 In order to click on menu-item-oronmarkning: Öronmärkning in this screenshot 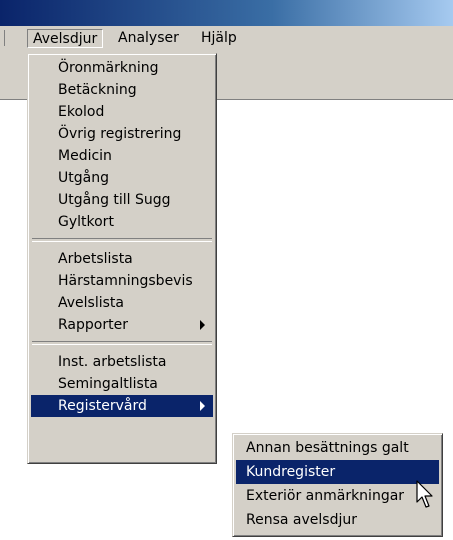, I will do `click(122, 68)`.